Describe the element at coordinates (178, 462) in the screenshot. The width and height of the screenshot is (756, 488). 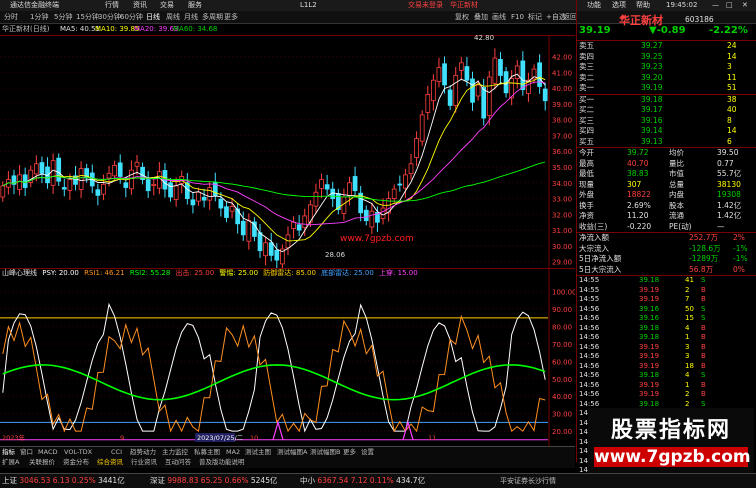
I see `ext-tab-5: 互动问答` at that location.